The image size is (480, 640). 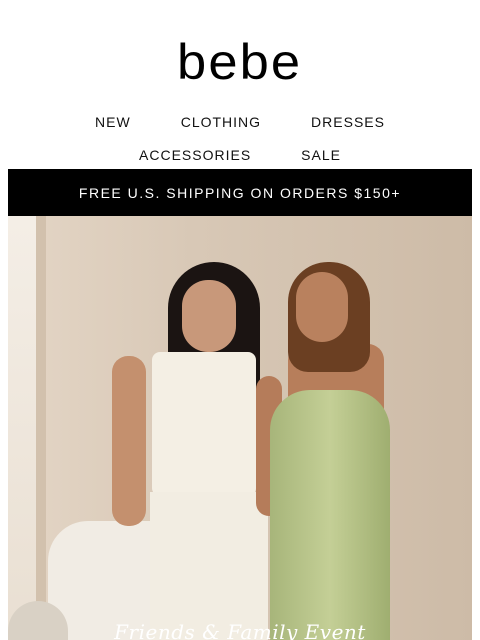 What do you see at coordinates (113, 122) in the screenshot?
I see `nav-item-new: NEW` at bounding box center [113, 122].